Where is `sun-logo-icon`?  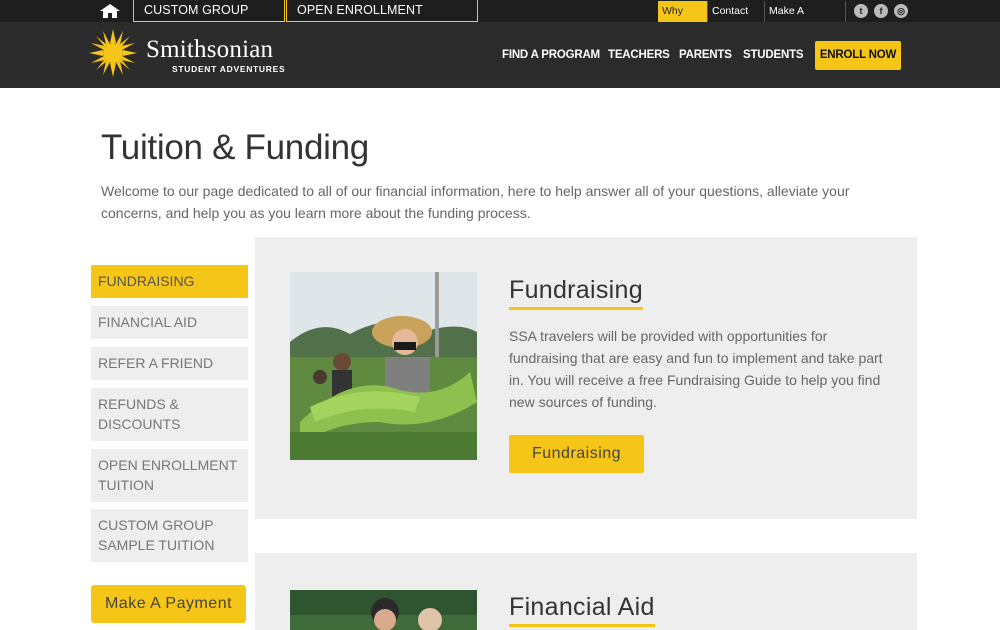
sun-logo-icon is located at coordinates (113, 53).